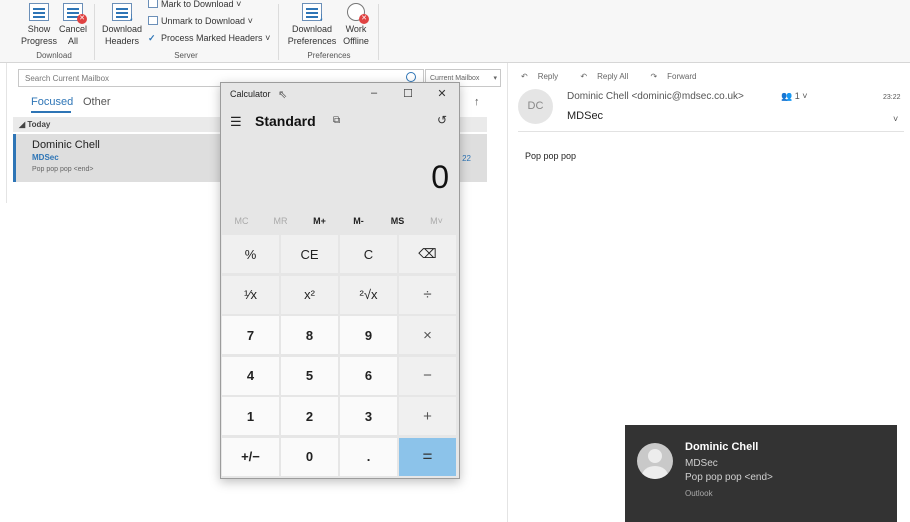 This screenshot has height=522, width=910. I want to click on globe-icon, so click(358, 13).